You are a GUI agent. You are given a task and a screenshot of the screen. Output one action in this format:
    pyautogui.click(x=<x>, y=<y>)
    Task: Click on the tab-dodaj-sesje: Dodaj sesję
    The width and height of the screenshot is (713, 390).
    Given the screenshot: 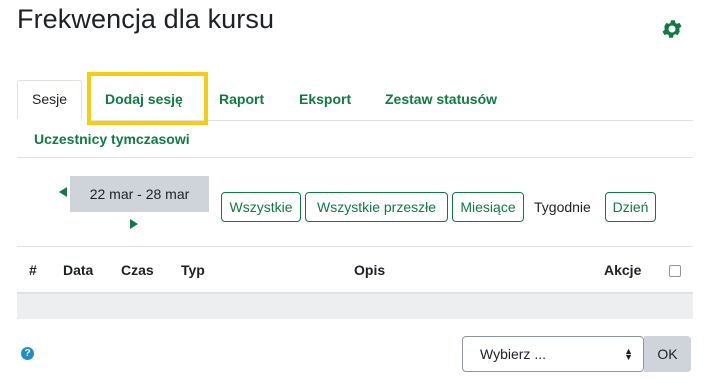 What is the action you would take?
    pyautogui.click(x=144, y=99)
    